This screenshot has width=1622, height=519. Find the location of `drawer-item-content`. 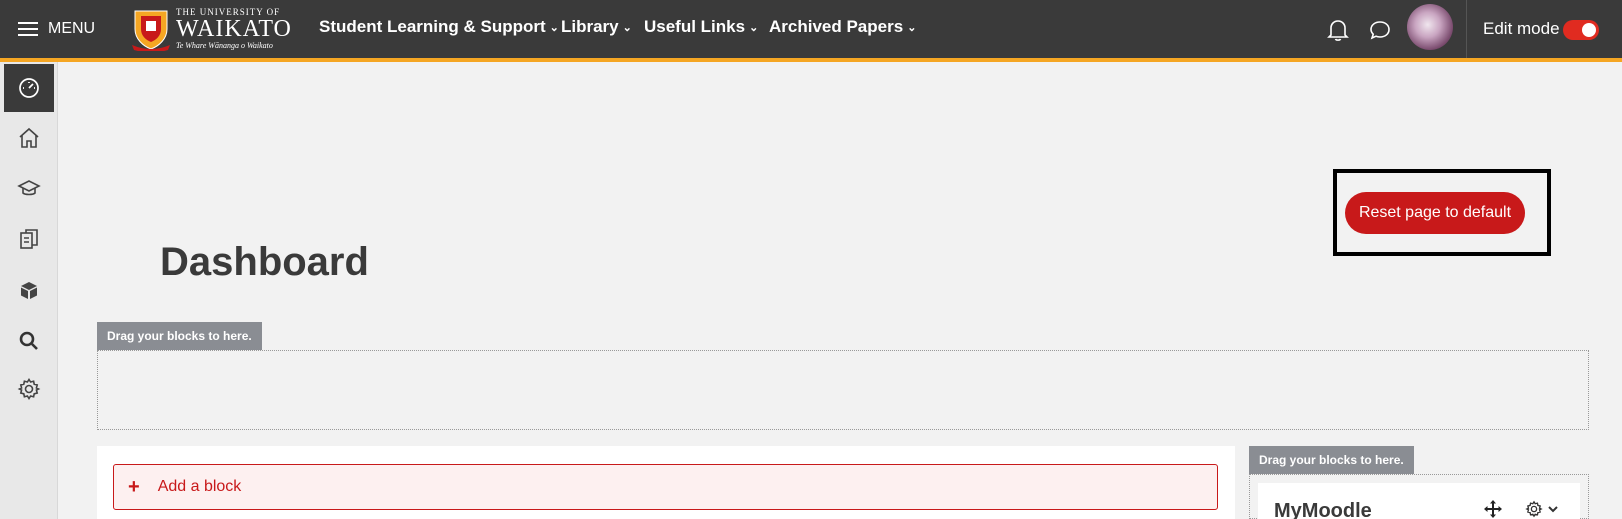

drawer-item-content is located at coordinates (29, 239).